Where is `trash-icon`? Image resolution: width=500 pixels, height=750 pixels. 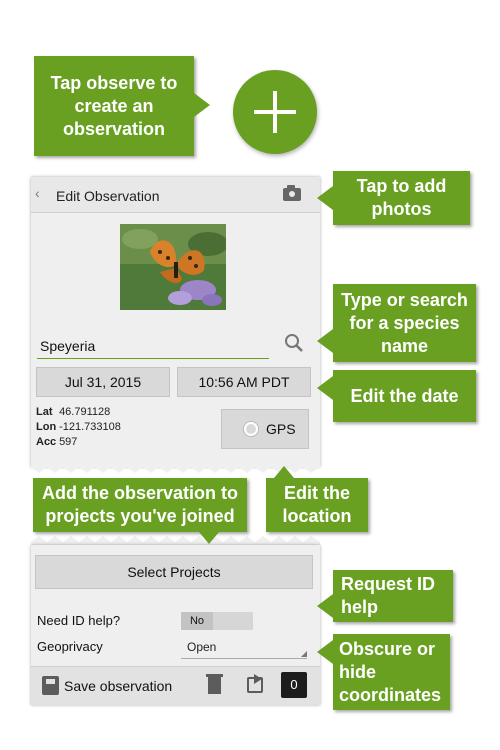
trash-icon is located at coordinates (214, 684).